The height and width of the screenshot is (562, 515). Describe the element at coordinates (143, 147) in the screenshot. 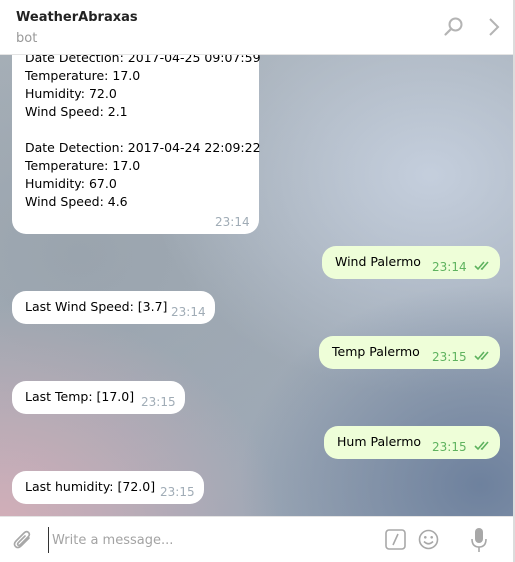

I see `message-line: Date Detection: 2017-04-24 22:09:22` at that location.